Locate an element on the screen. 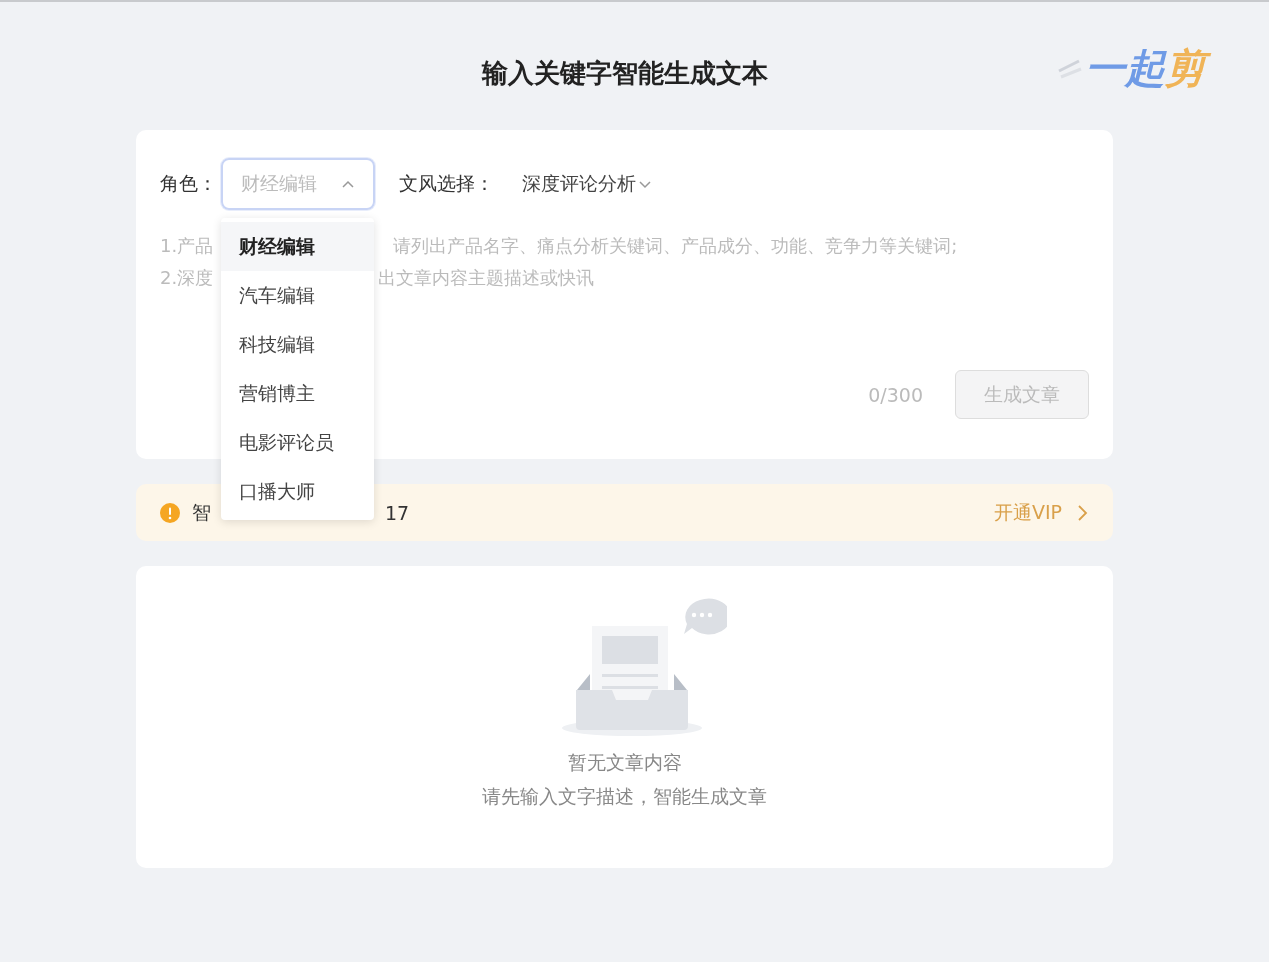  notice-text: 17 is located at coordinates (397, 512).